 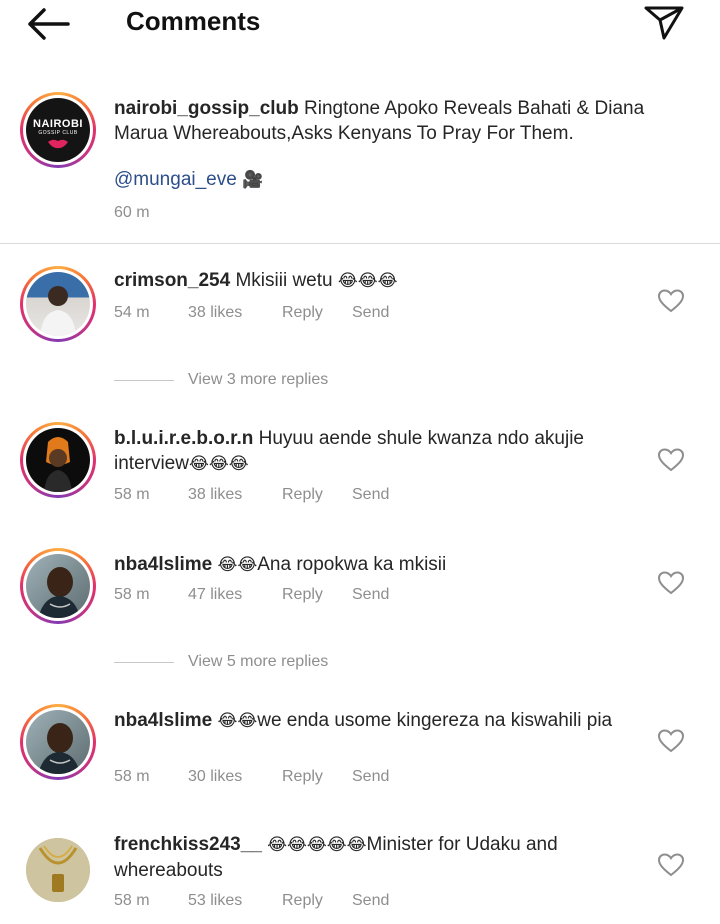 I want to click on lips-icon, so click(x=58, y=143).